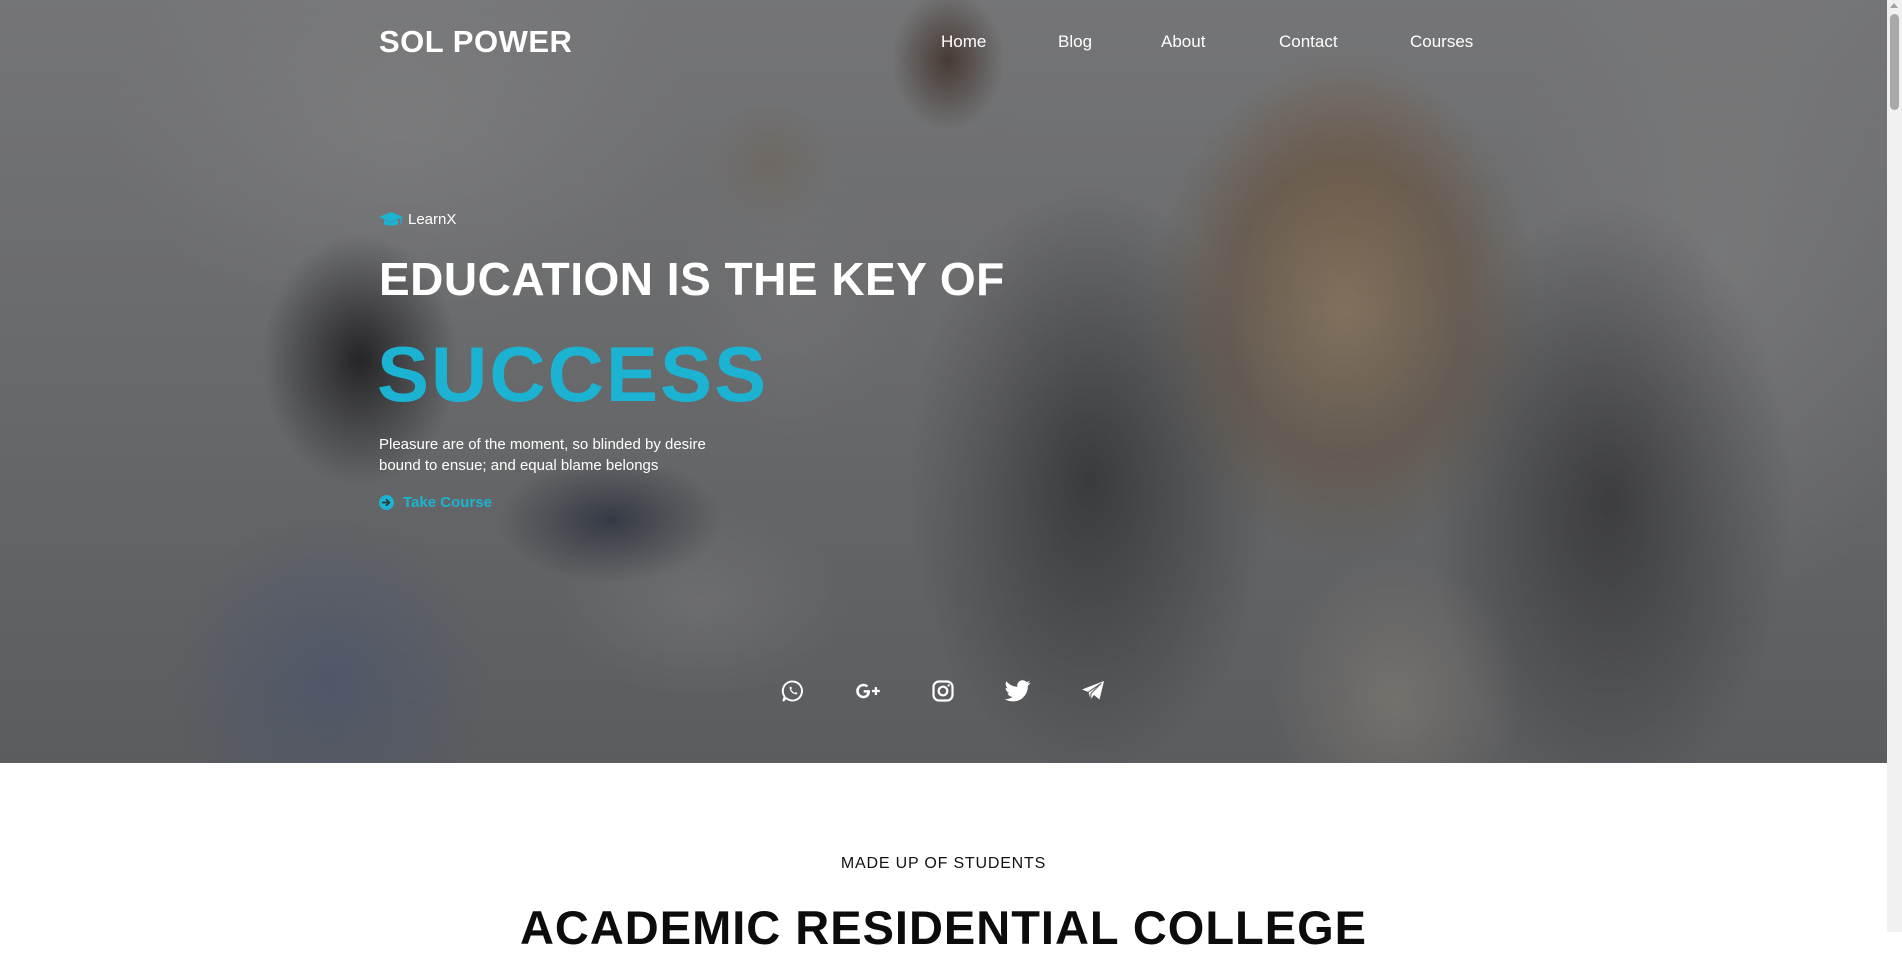 This screenshot has height=956, width=1902. Describe the element at coordinates (793, 691) in the screenshot. I see `whatsapp-icon` at that location.